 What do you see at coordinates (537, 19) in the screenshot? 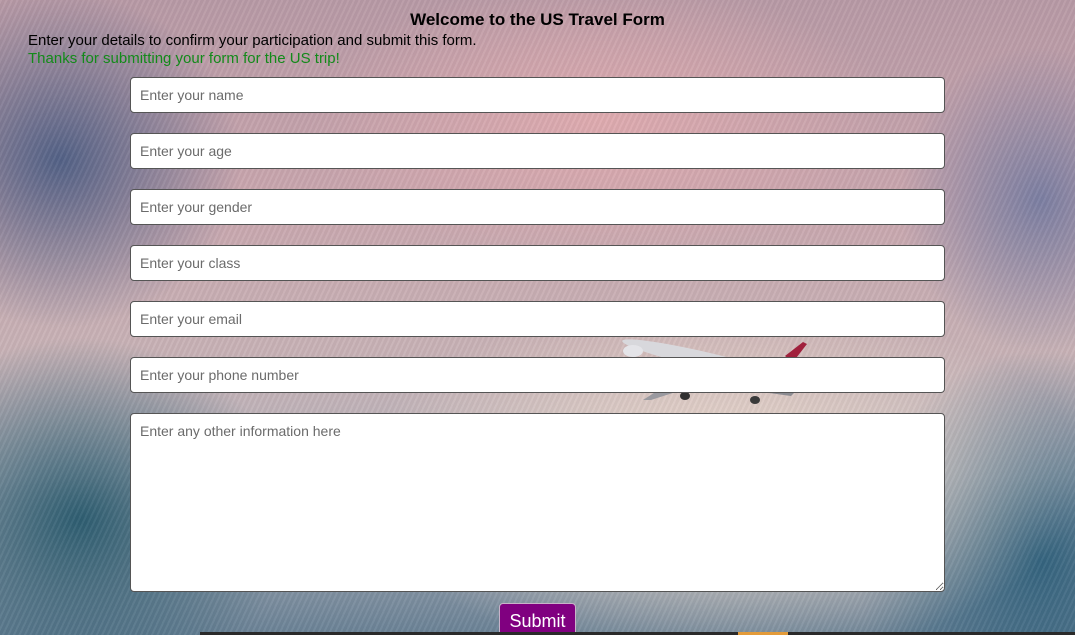
I see `page-title: Welcome to the US Travel Form` at bounding box center [537, 19].